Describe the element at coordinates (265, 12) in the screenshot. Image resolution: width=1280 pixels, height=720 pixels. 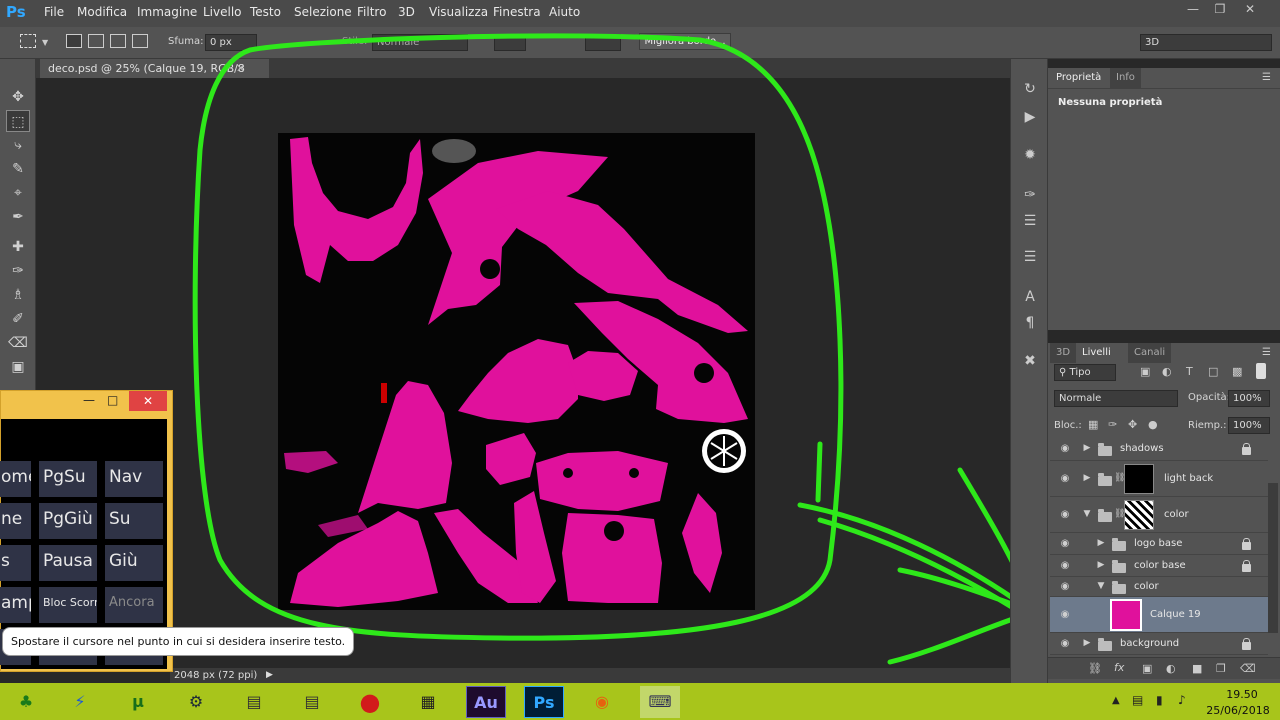
I see `menu-testo: Testo` at that location.